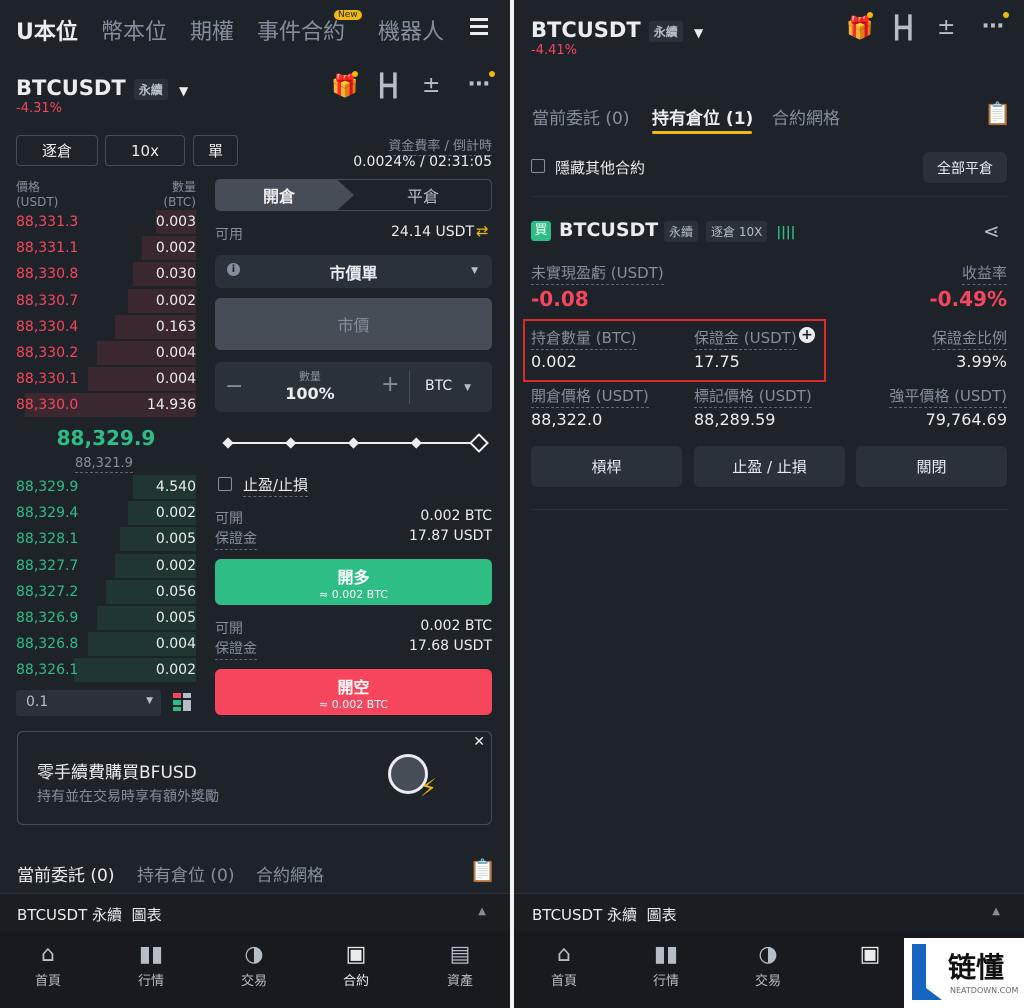 This screenshot has height=1008, width=1024. What do you see at coordinates (225, 484) in the screenshot?
I see `tpsl-checkbox` at bounding box center [225, 484].